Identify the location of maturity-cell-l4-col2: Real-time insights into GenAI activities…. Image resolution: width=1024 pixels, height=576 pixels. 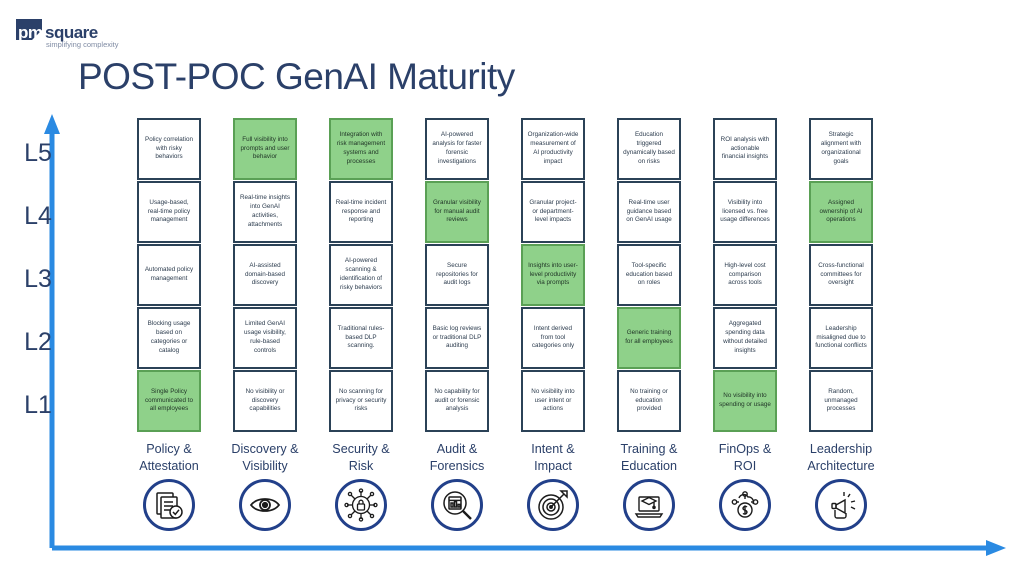
(265, 212).